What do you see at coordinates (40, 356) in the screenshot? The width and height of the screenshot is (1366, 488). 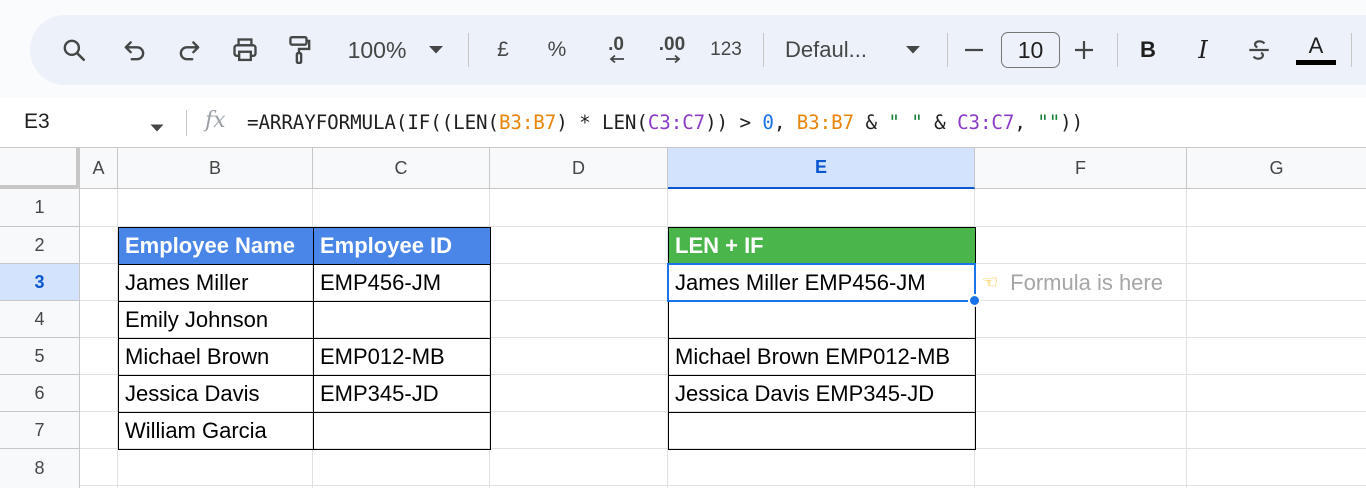 I see `row-header-5: 5` at bounding box center [40, 356].